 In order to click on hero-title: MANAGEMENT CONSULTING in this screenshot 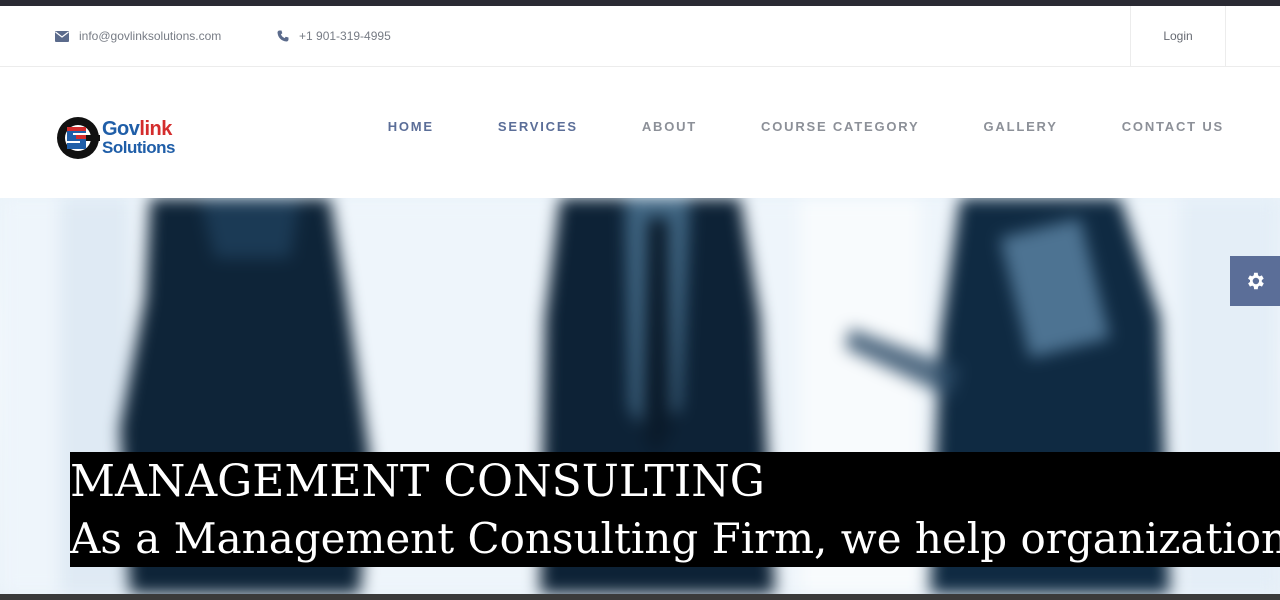, I will do `click(417, 481)`.